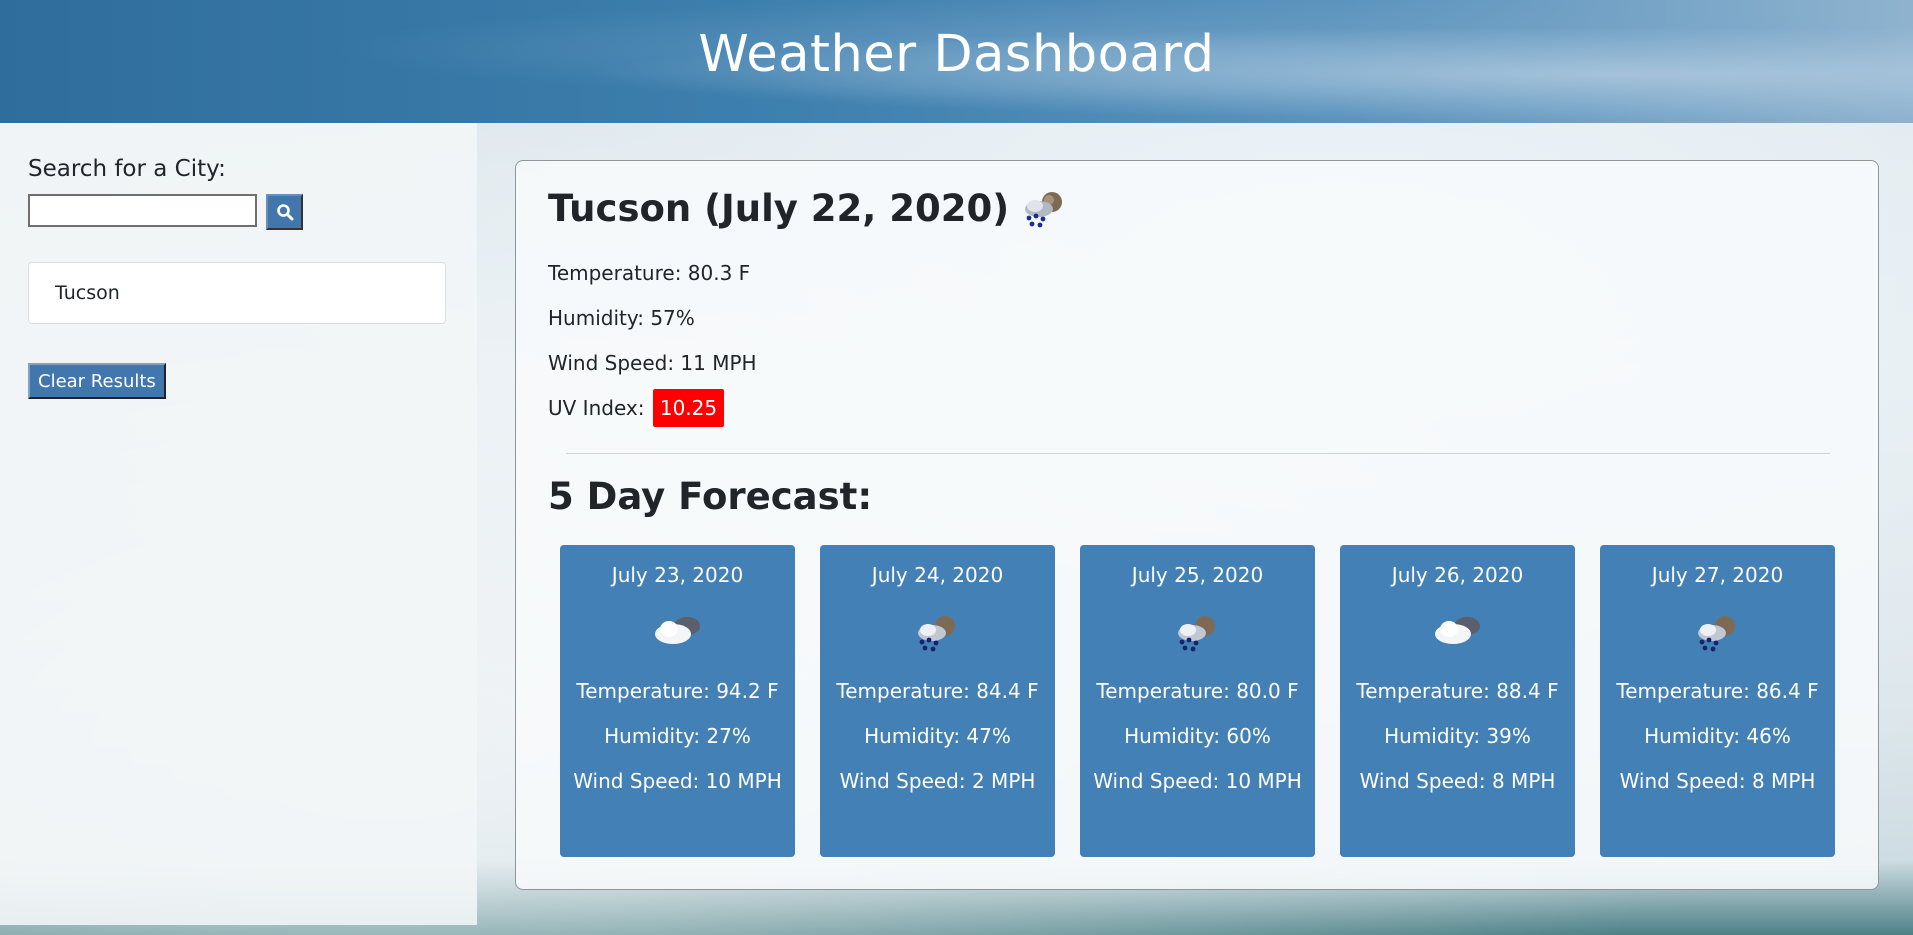 This screenshot has width=1913, height=935. What do you see at coordinates (937, 736) in the screenshot?
I see `forecast-humidity: Humidity: 47%` at bounding box center [937, 736].